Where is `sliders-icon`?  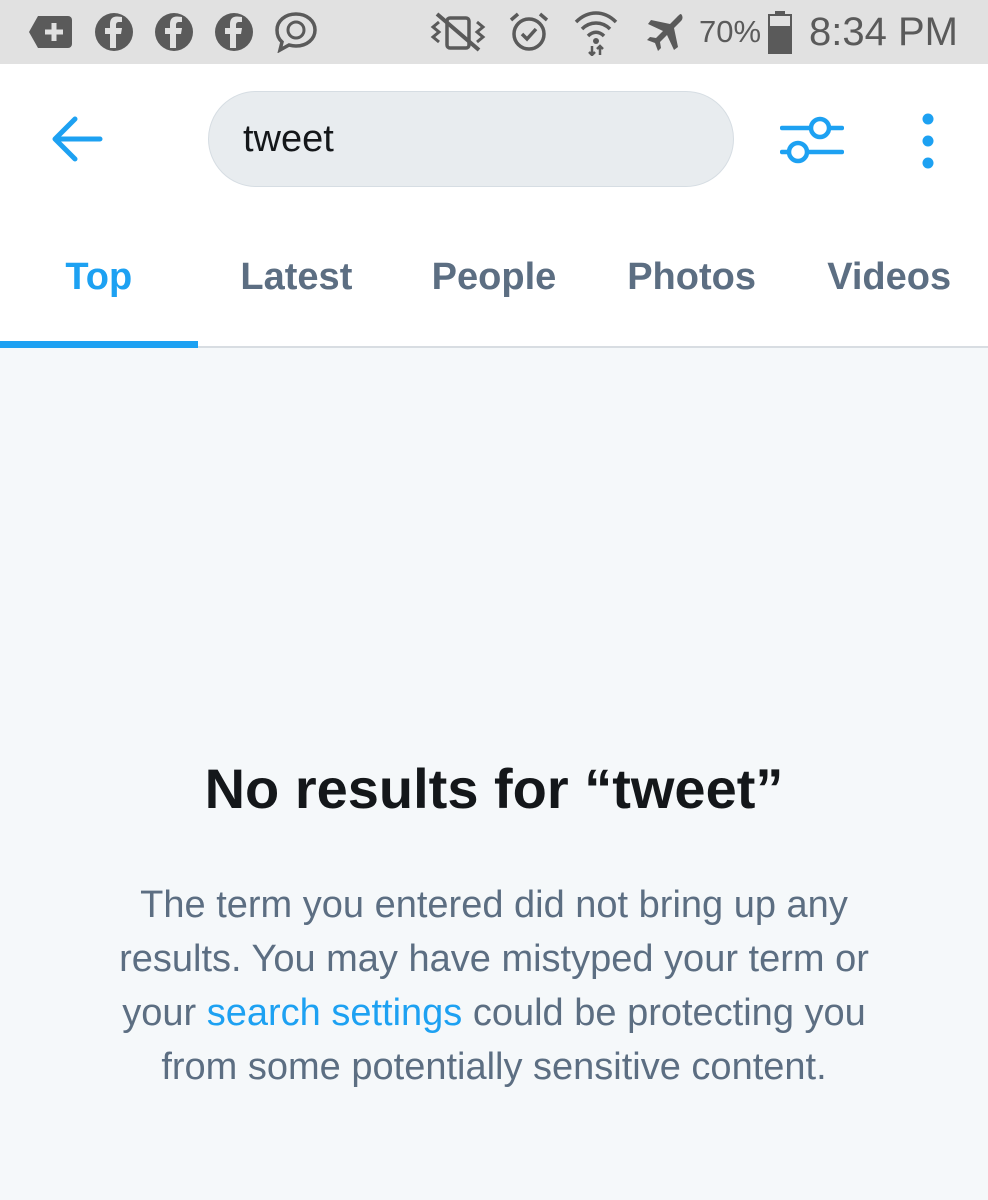 sliders-icon is located at coordinates (812, 140).